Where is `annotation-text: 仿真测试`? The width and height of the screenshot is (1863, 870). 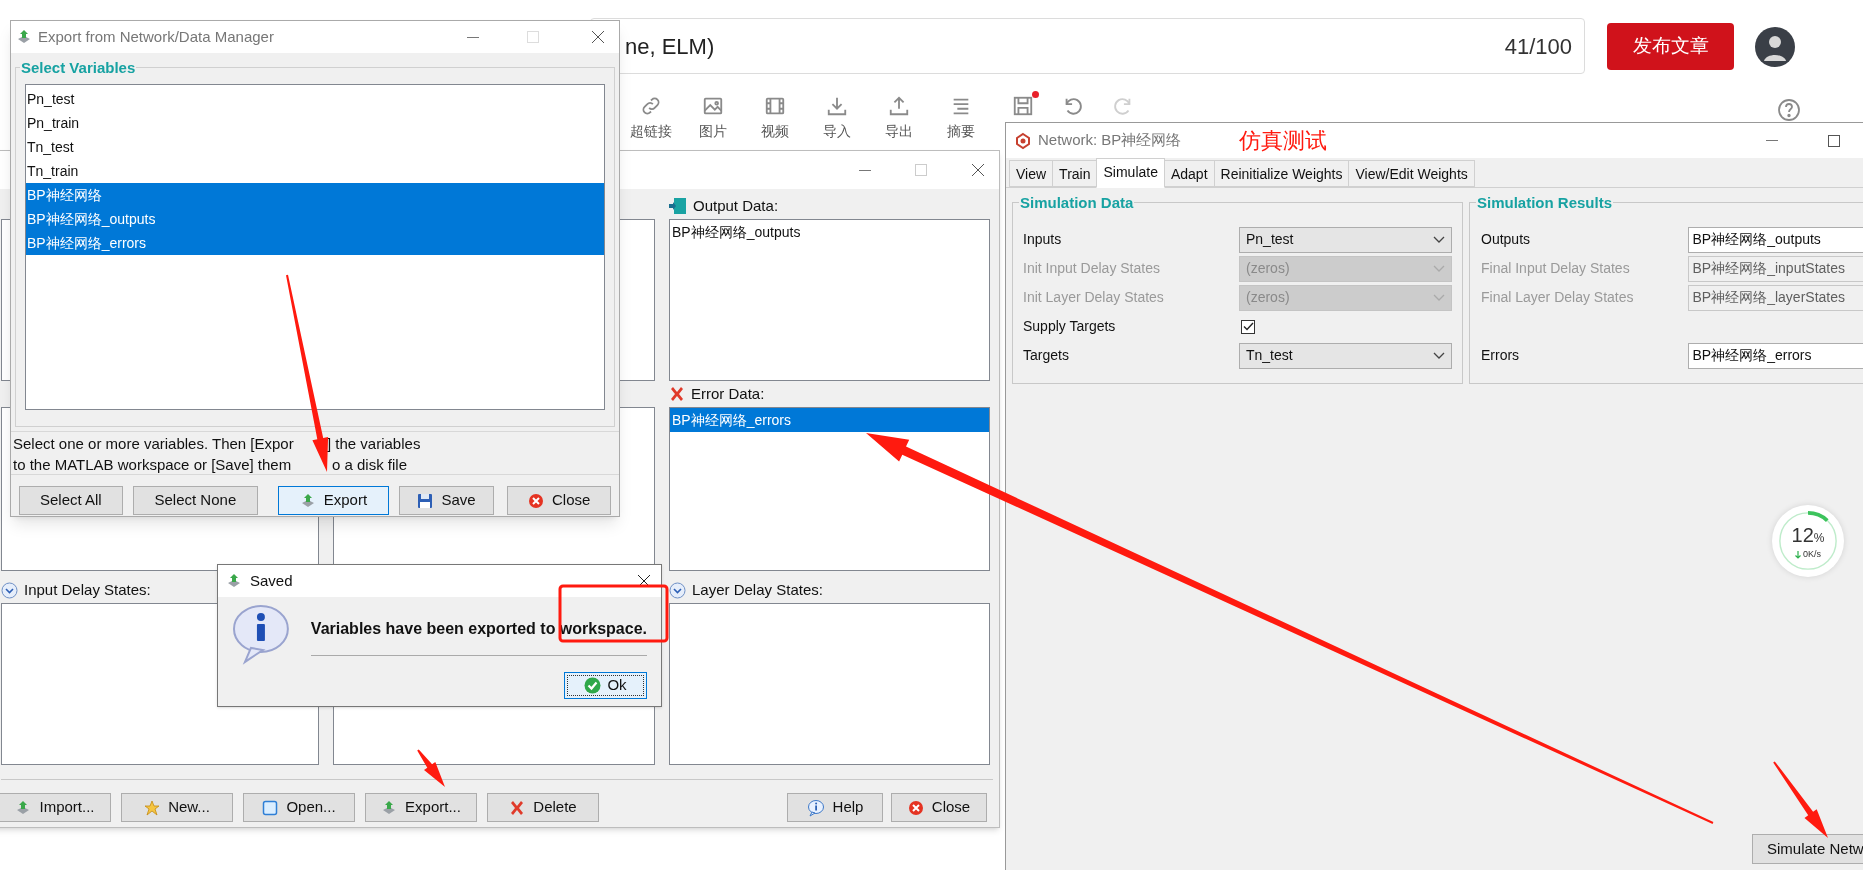
annotation-text: 仿真测试 is located at coordinates (1283, 141).